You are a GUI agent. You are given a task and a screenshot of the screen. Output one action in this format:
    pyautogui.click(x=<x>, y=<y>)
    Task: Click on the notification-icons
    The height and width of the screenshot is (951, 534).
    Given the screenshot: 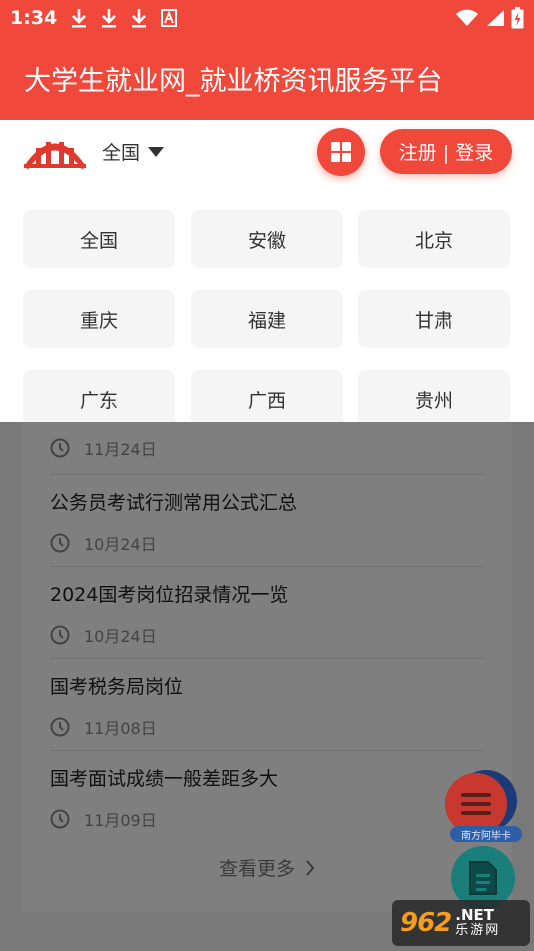 What is the action you would take?
    pyautogui.click(x=124, y=18)
    